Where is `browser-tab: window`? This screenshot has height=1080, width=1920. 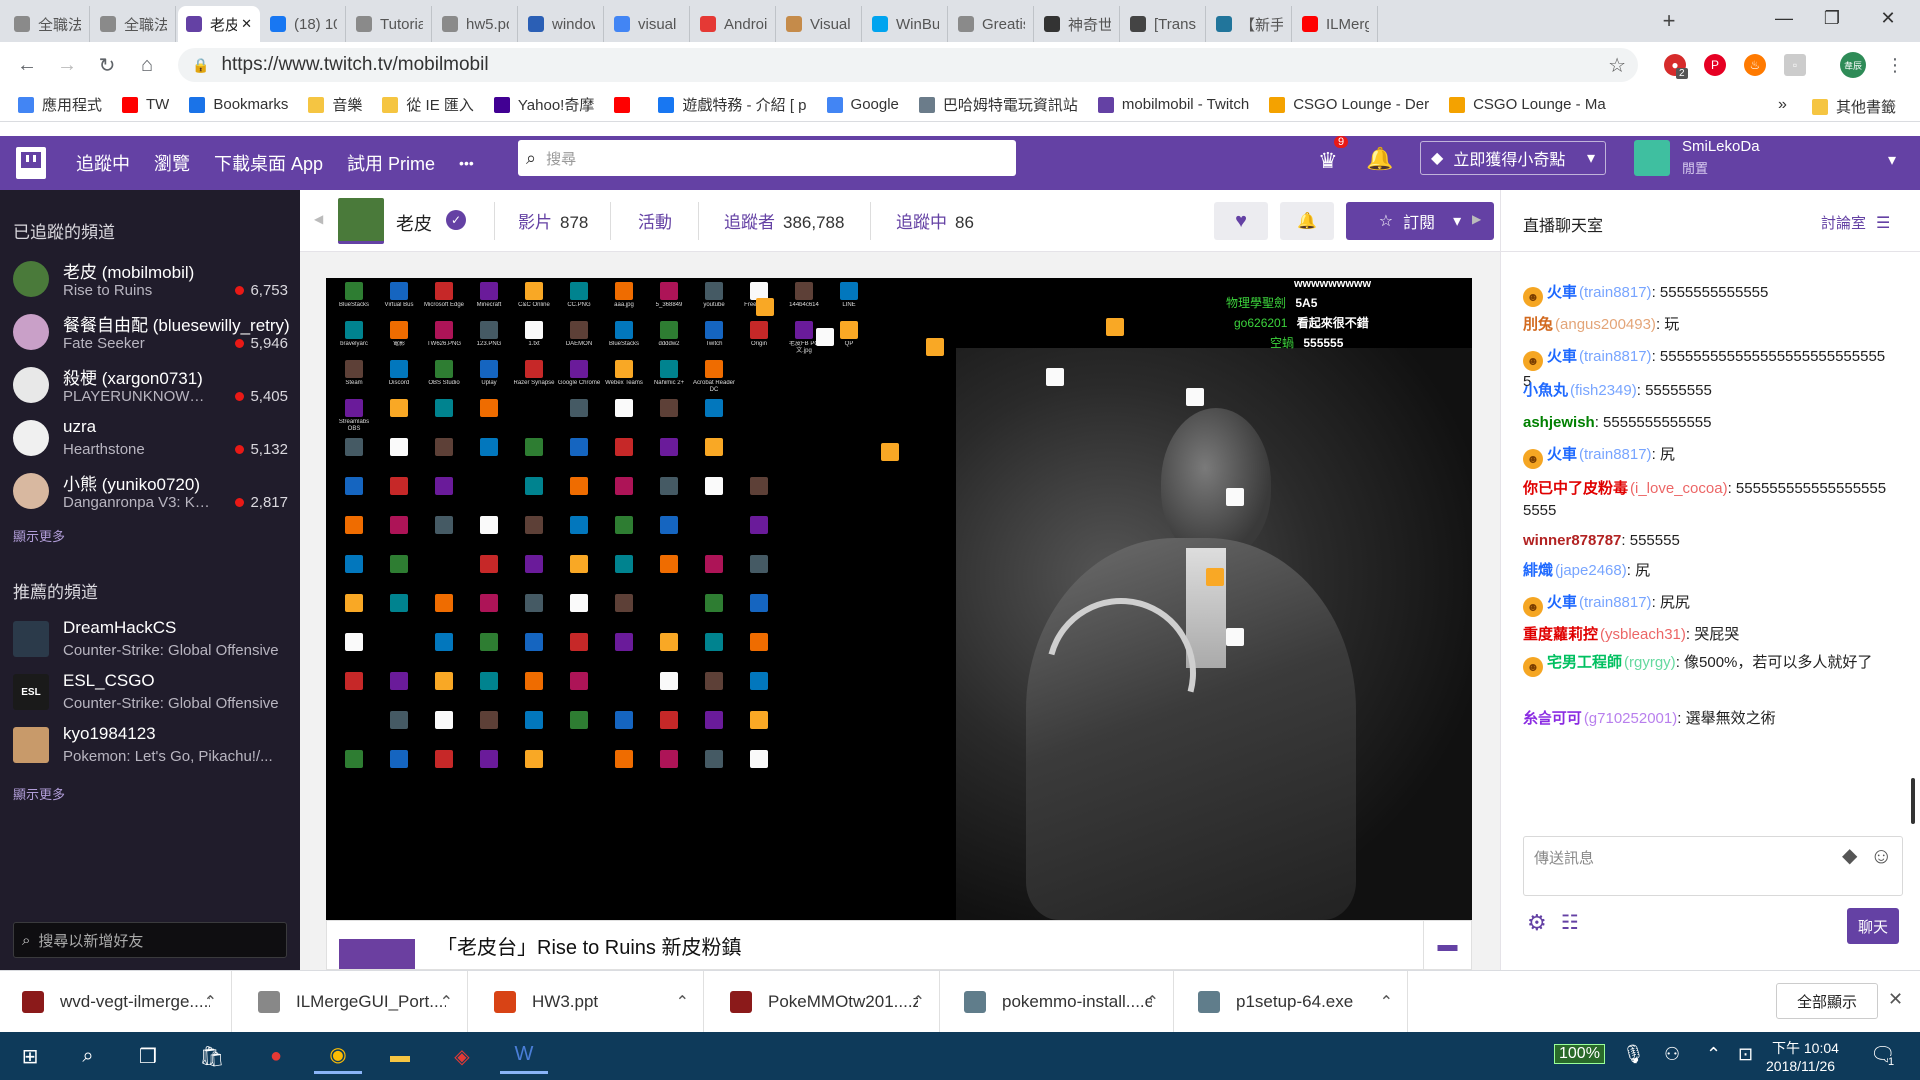 browser-tab: window is located at coordinates (562, 24).